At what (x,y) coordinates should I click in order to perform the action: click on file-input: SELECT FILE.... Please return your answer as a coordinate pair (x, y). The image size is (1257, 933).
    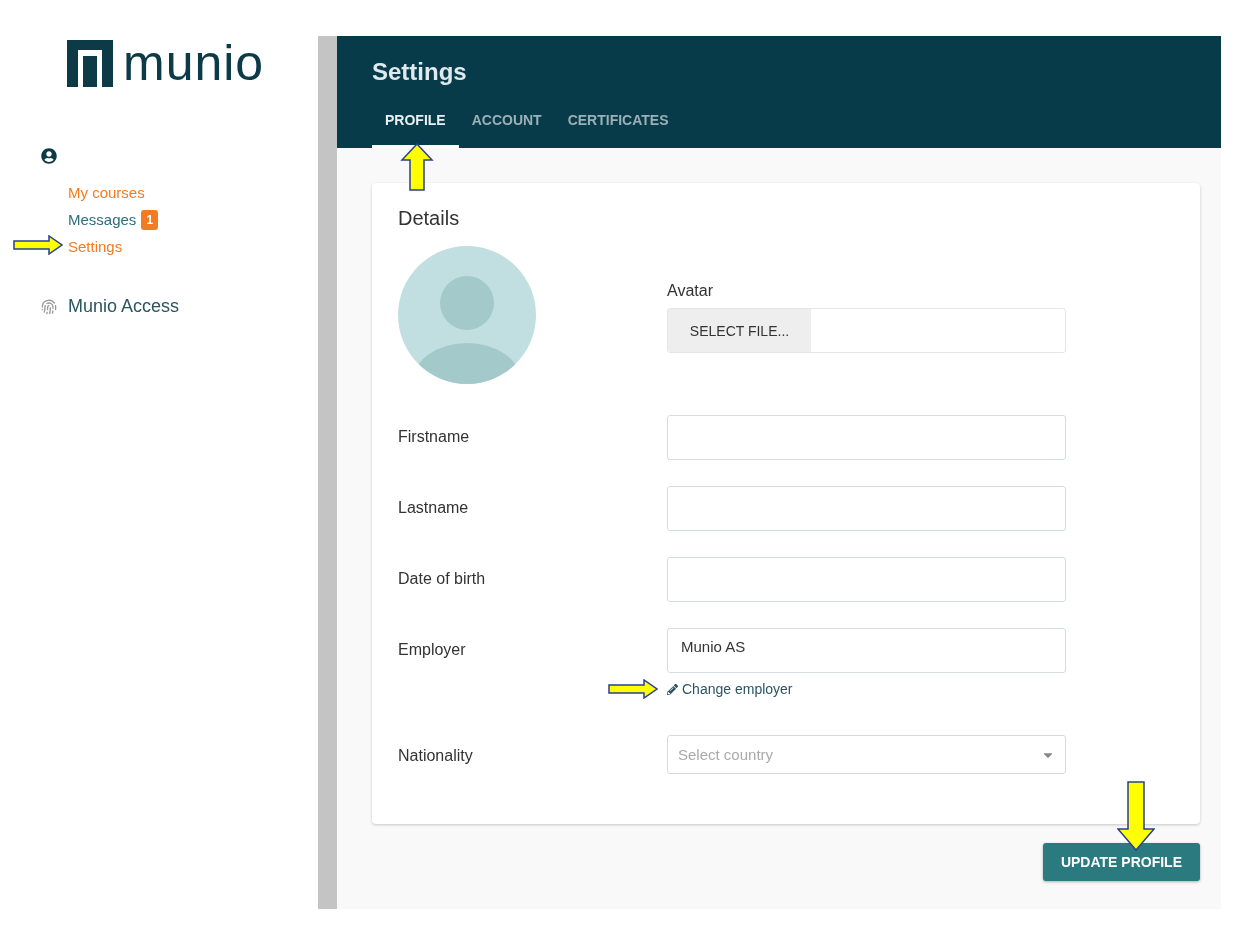
    Looking at the image, I should click on (866, 330).